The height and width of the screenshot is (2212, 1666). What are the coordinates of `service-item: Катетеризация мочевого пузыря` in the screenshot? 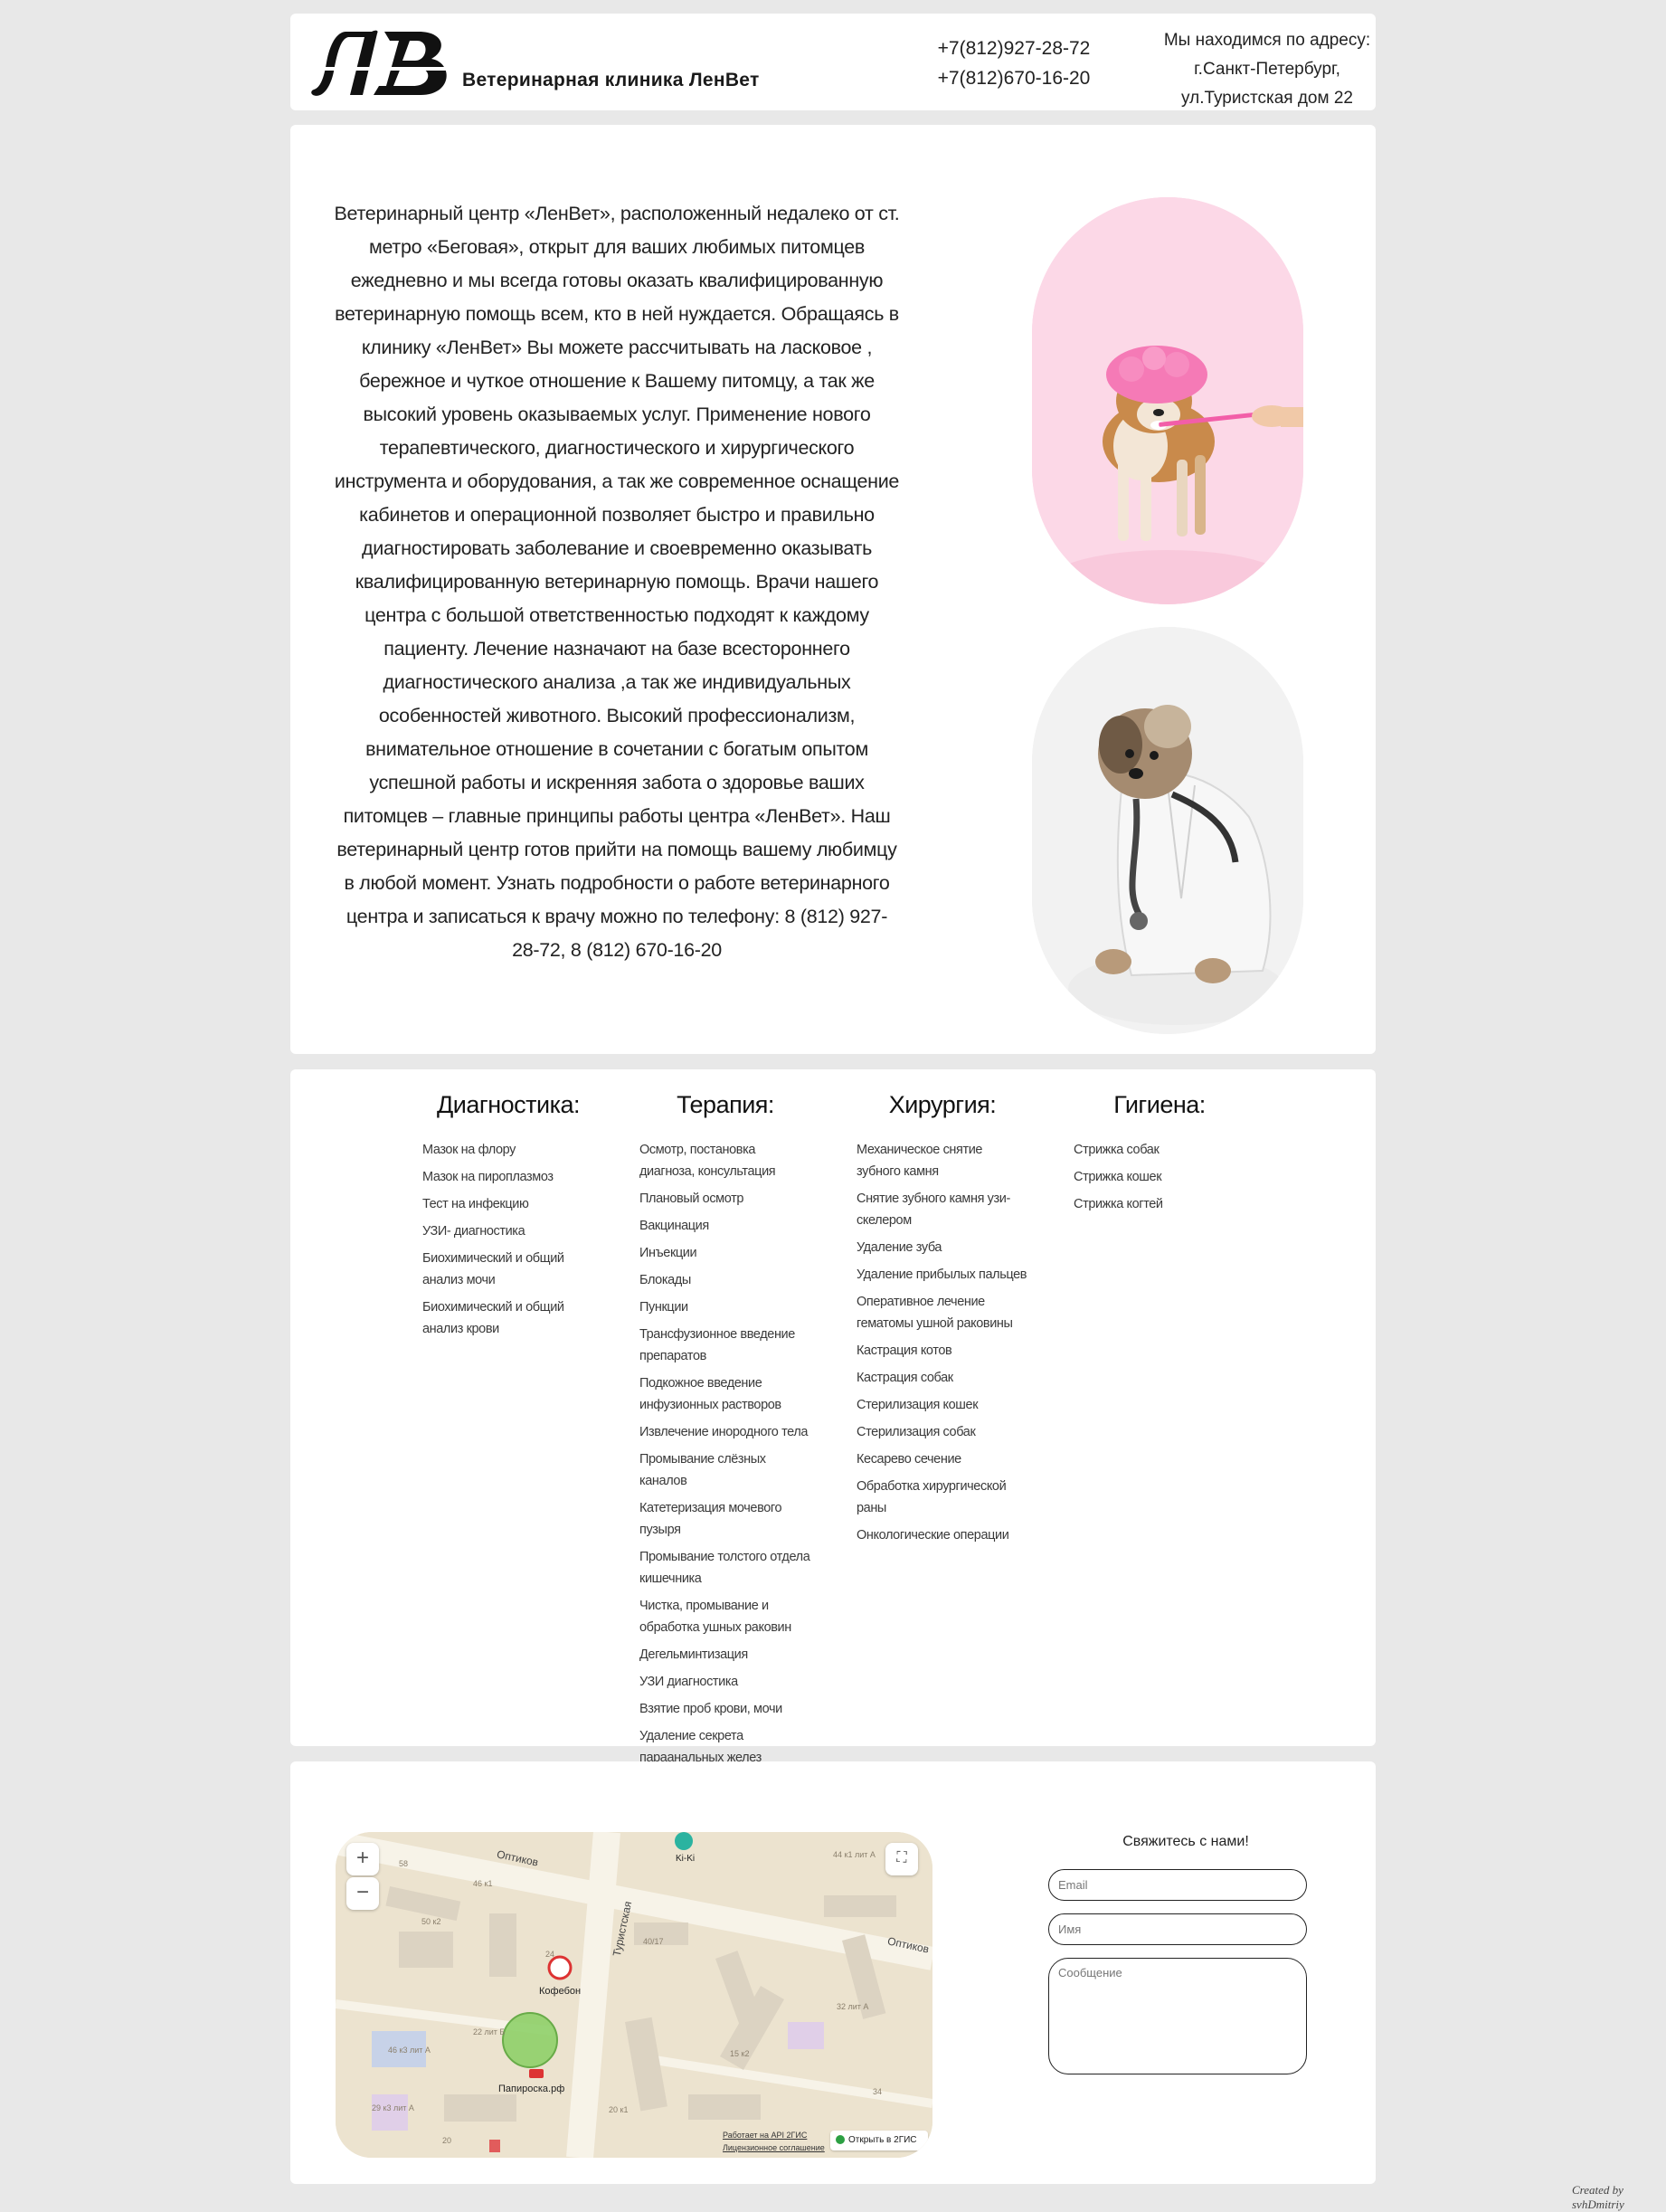 It's located at (710, 1519).